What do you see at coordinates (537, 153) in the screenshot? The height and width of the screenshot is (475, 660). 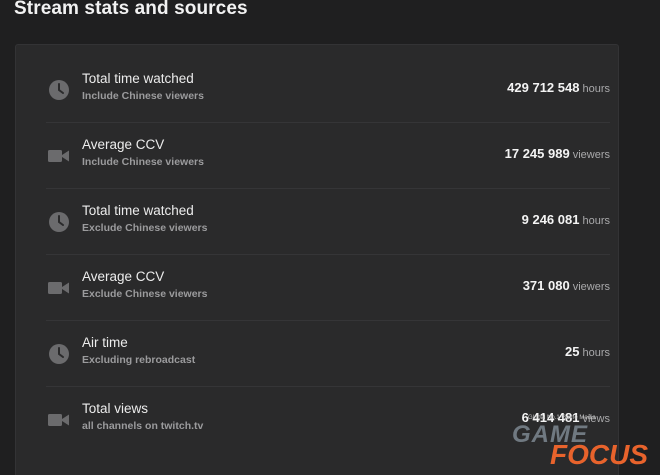 I see `stat-number: 17 245 989` at bounding box center [537, 153].